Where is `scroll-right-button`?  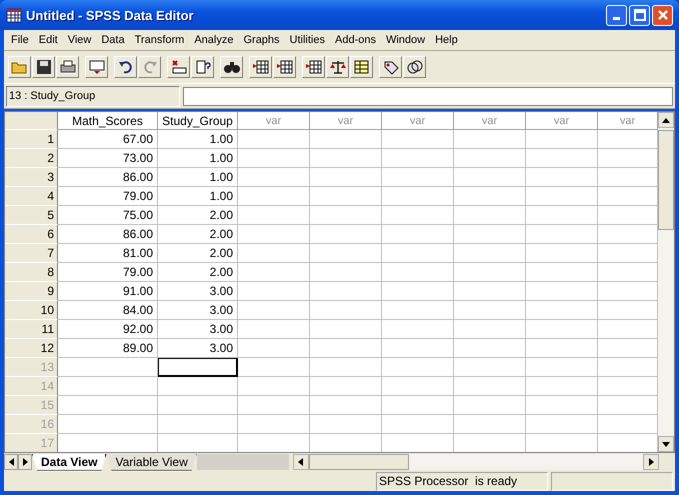 scroll-right-button is located at coordinates (651, 462).